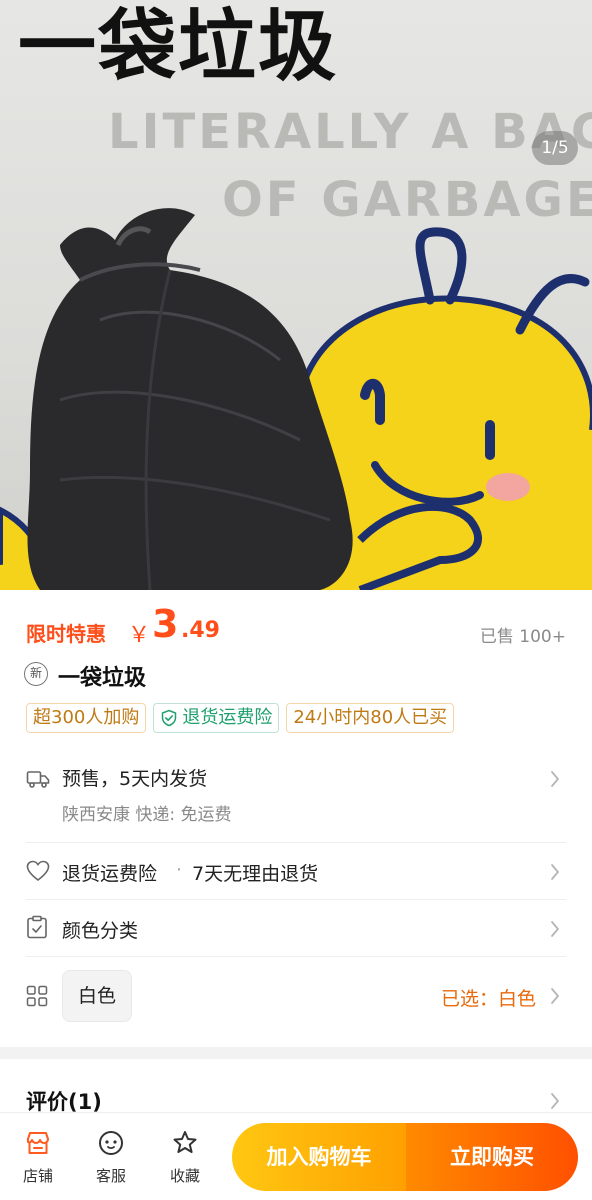 This screenshot has height=1200, width=592. Describe the element at coordinates (184, 1176) in the screenshot. I see `favorite-label: 收藏` at that location.